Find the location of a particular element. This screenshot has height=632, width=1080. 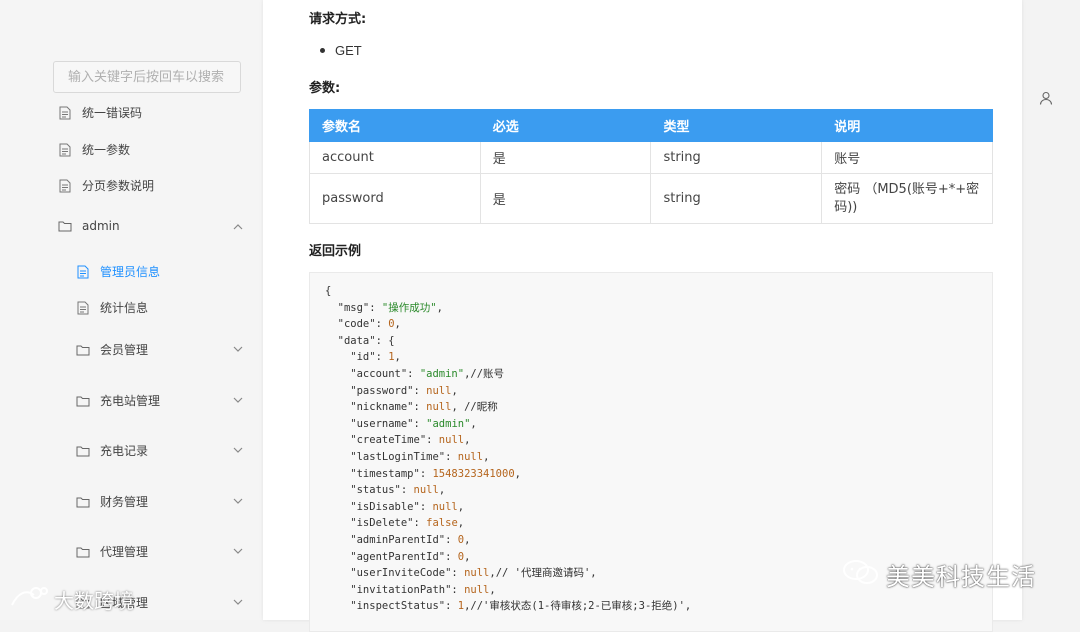

sidebar-item-members: 会员管理 is located at coordinates (112, 349).